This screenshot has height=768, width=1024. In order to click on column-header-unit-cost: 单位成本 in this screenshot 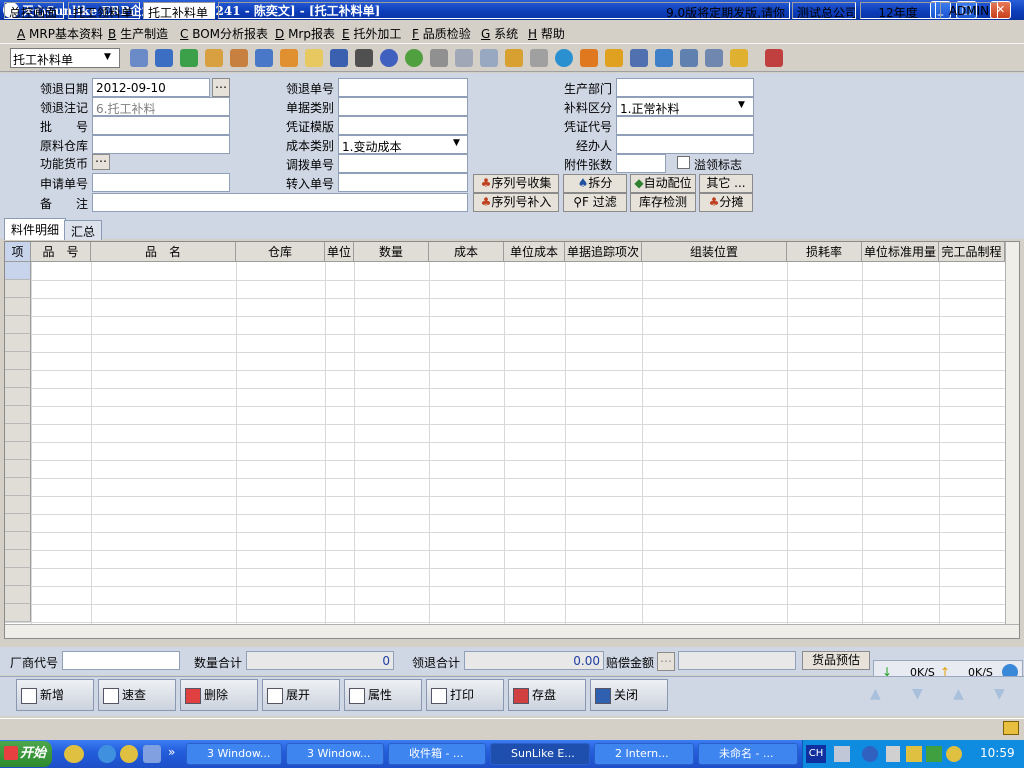, I will do `click(534, 252)`.